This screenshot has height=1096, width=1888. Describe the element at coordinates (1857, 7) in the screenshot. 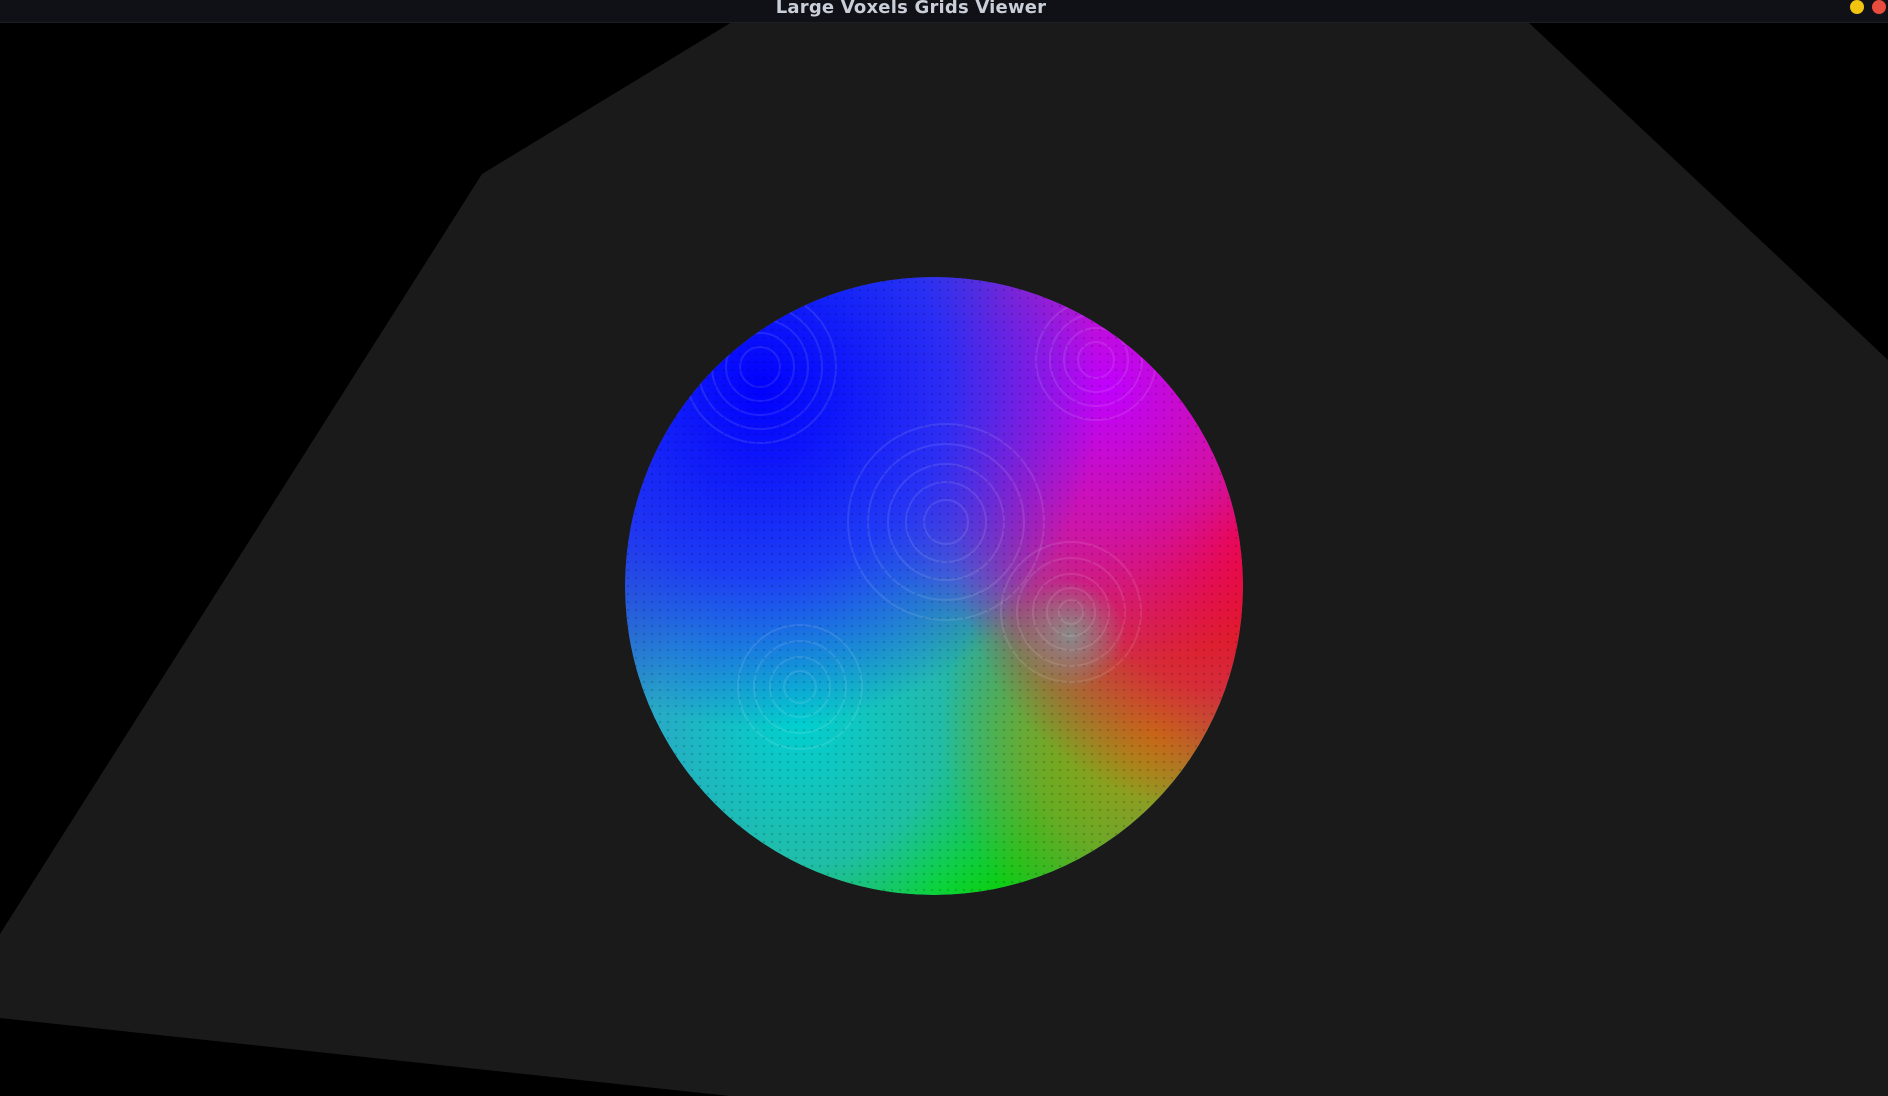

I see `minimize-button` at that location.